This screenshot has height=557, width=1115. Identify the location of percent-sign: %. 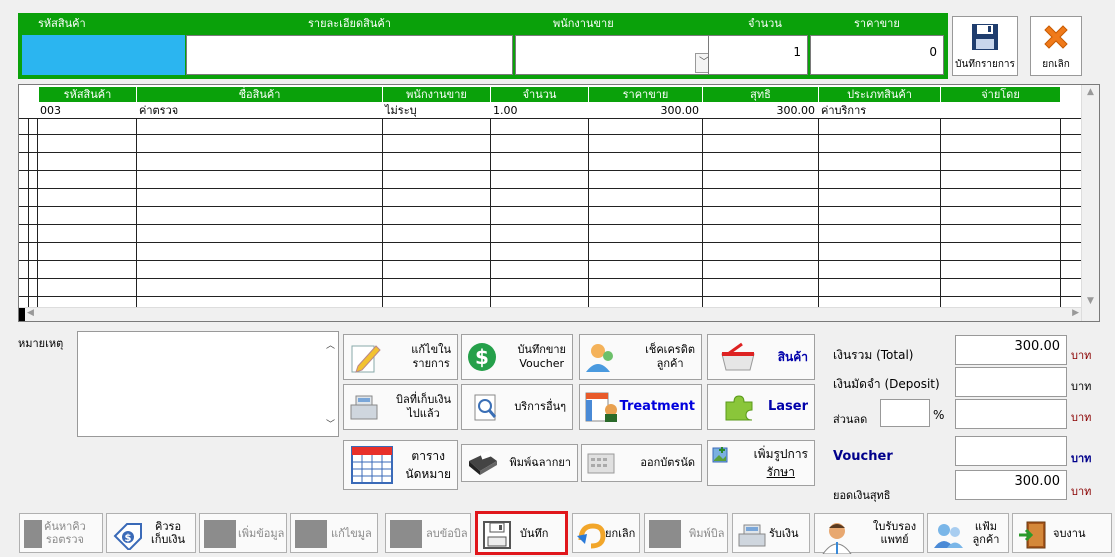
(939, 415).